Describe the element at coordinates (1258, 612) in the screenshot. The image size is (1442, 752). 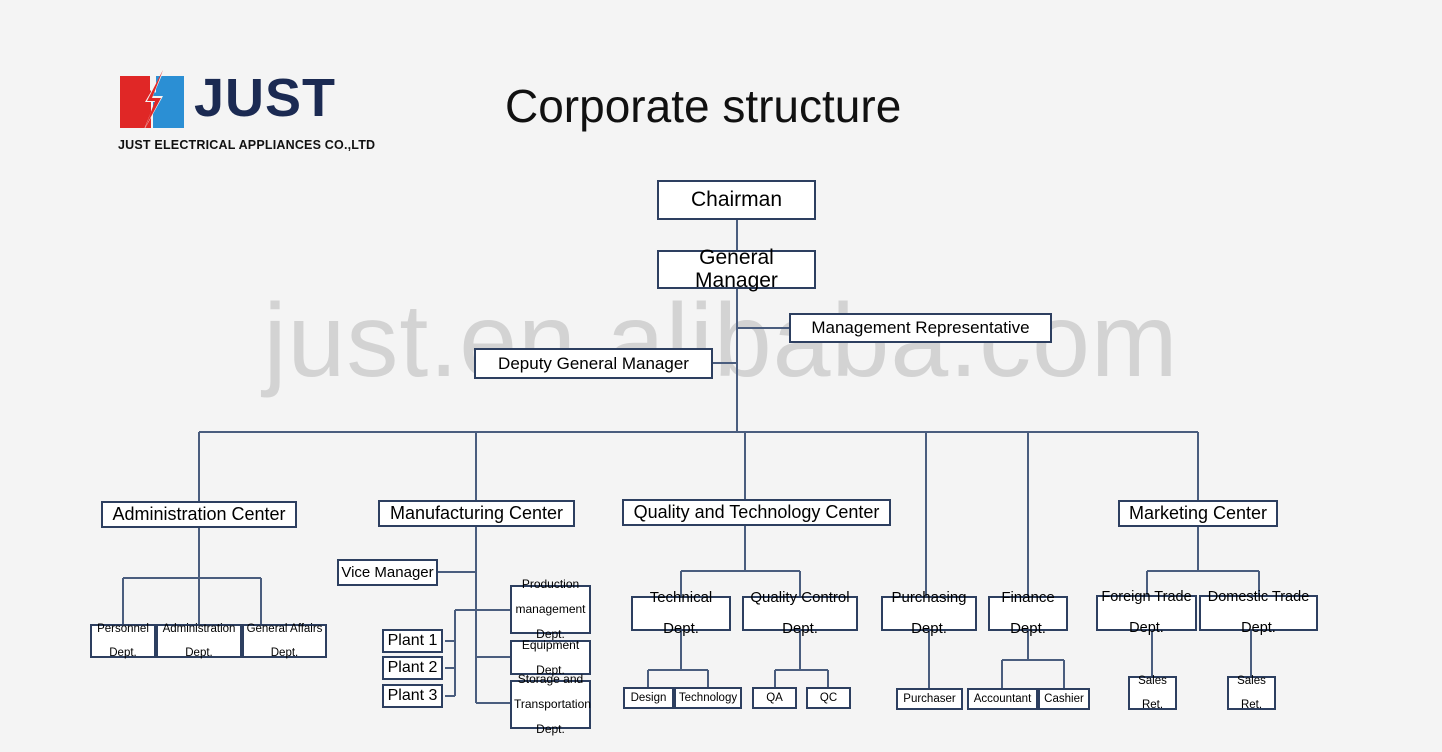
I see `node-domestic-trade-dept: Domestic Trade Dept.` at that location.